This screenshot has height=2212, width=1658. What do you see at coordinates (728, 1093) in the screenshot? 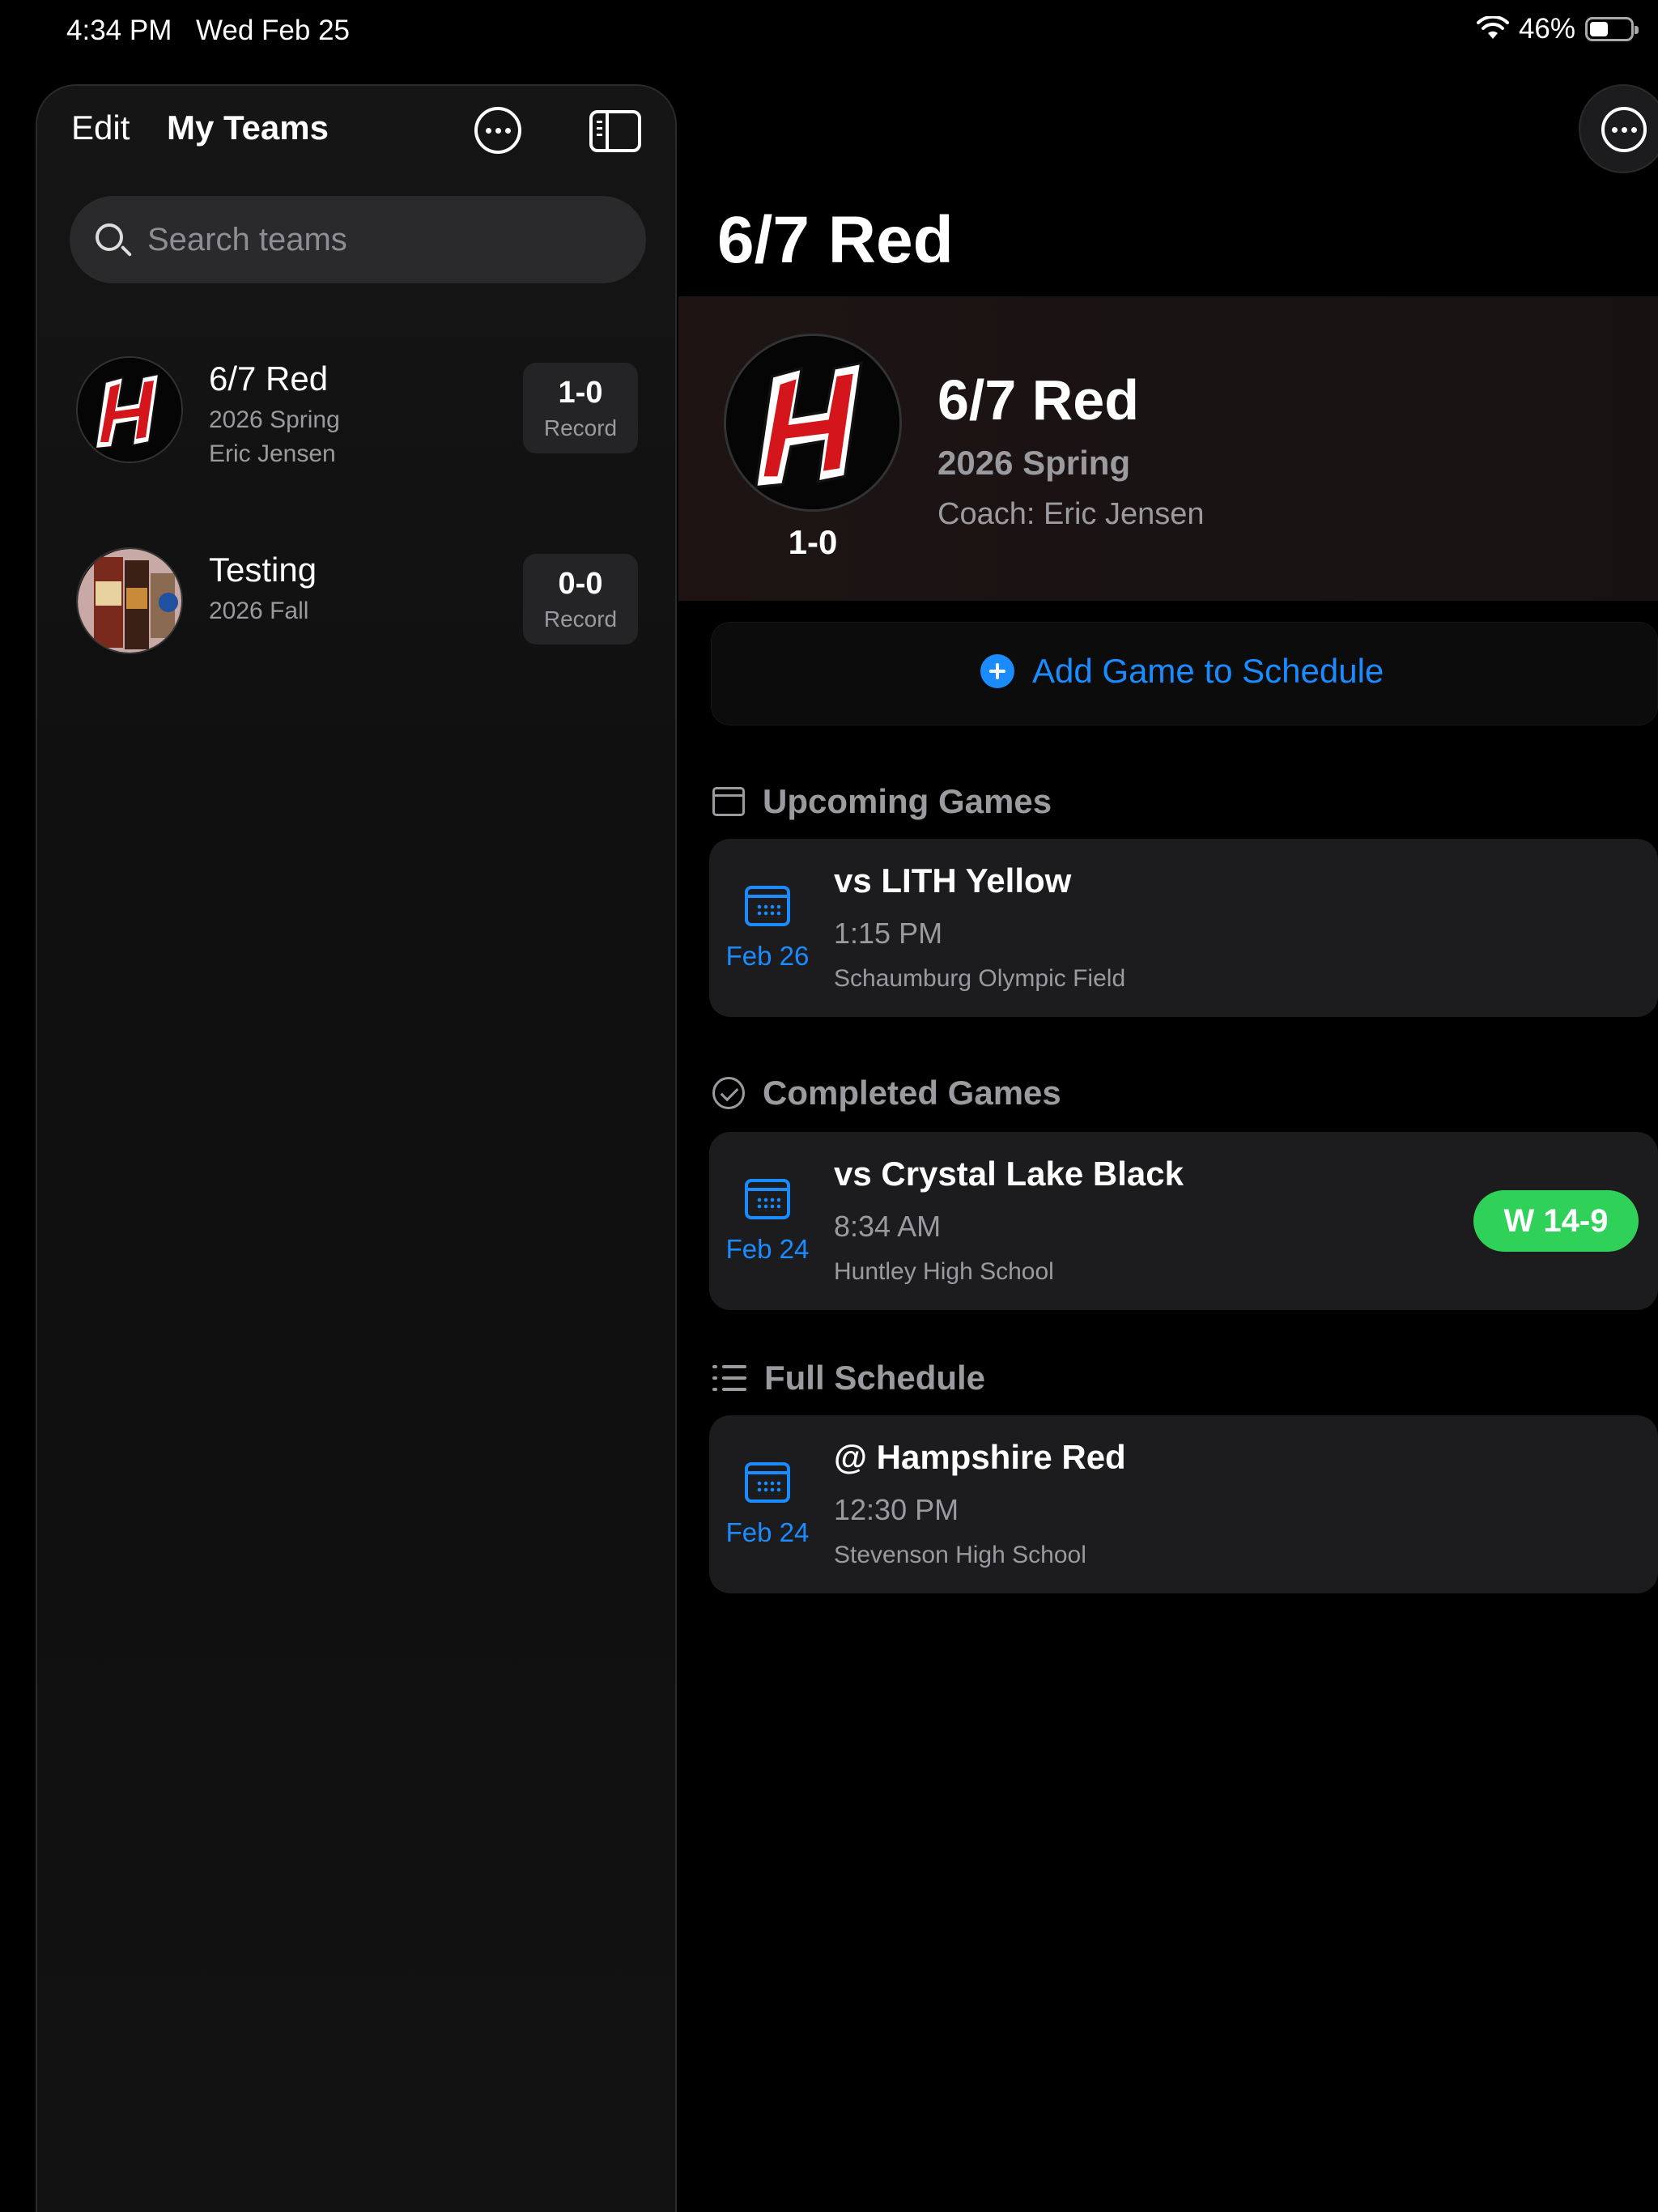
I see `checkmark-circle-icon` at bounding box center [728, 1093].